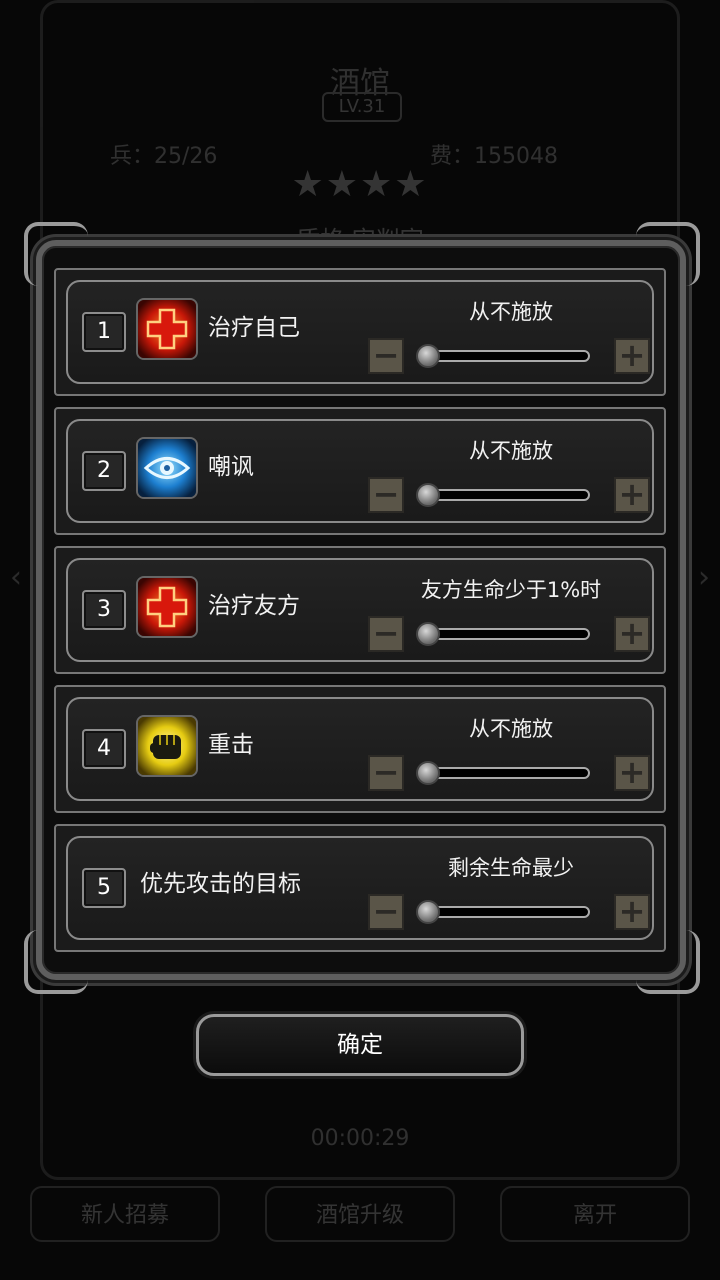  I want to click on taunt-eye-icon, so click(167, 468).